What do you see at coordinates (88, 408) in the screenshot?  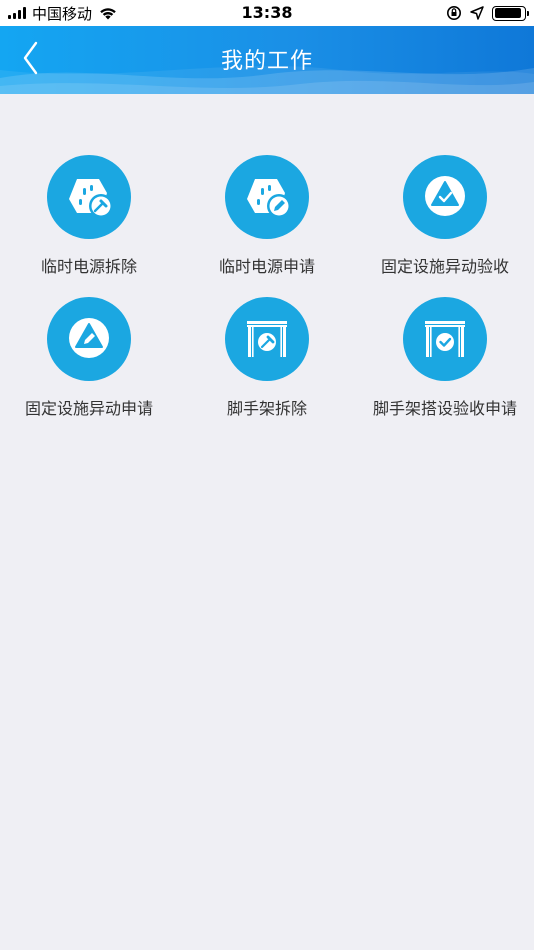 I see `work-item-label: 固定设施异动申请` at bounding box center [88, 408].